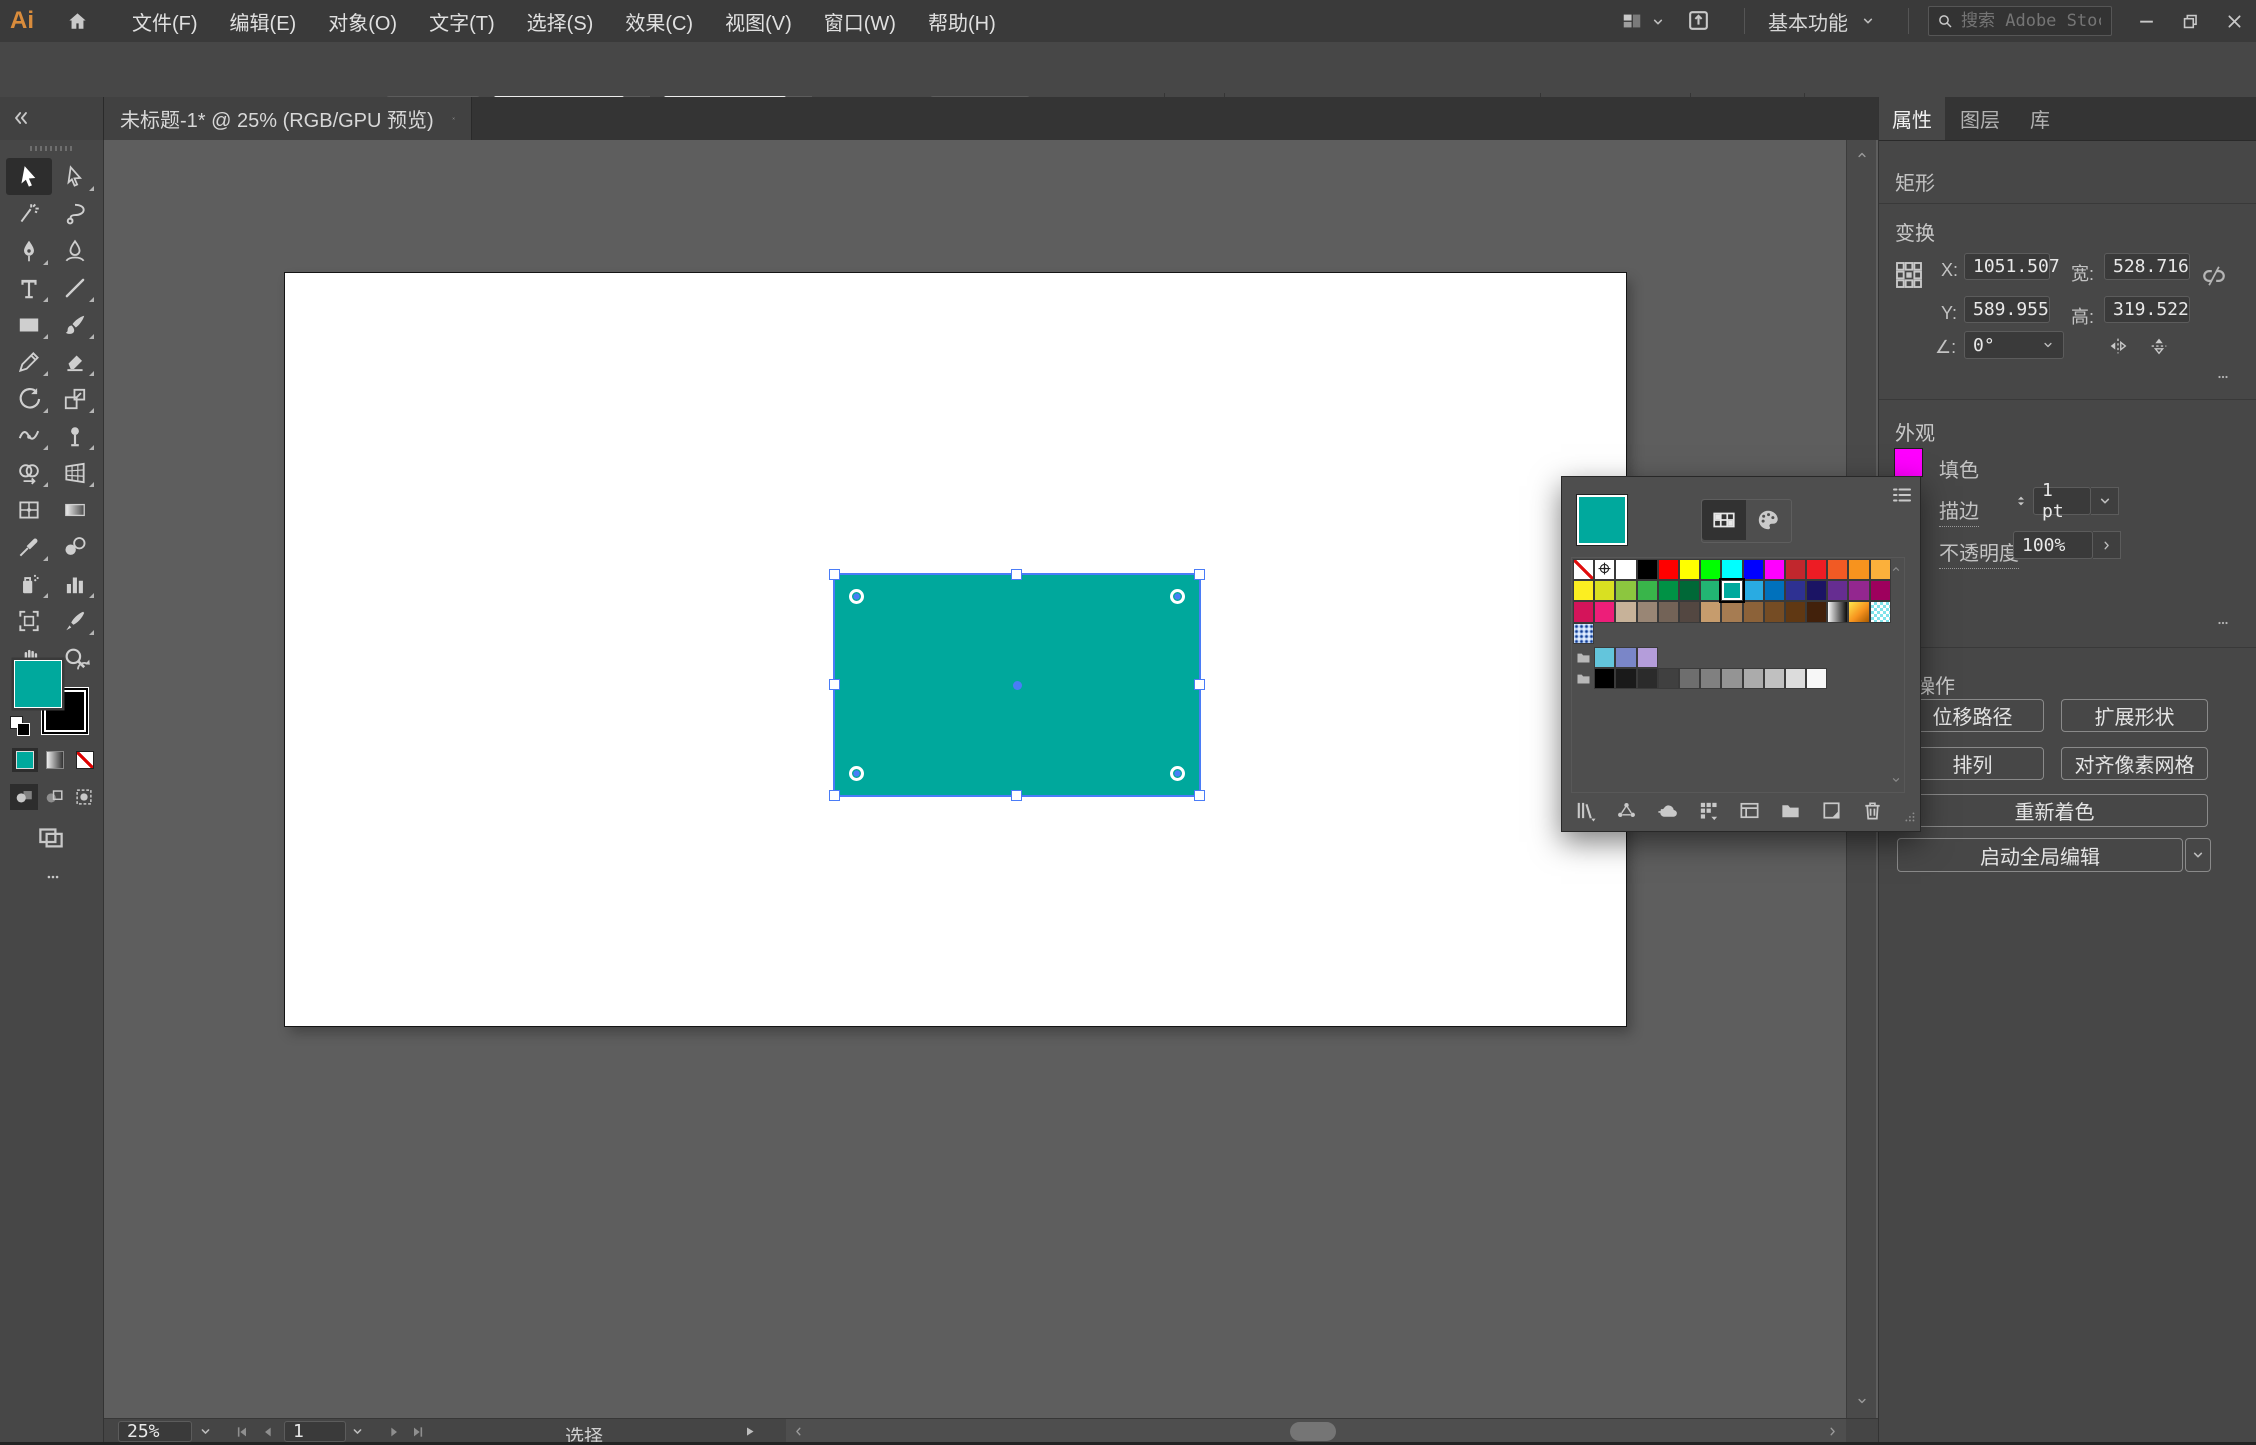  I want to click on swatch-#6E6E6E, so click(1689, 679).